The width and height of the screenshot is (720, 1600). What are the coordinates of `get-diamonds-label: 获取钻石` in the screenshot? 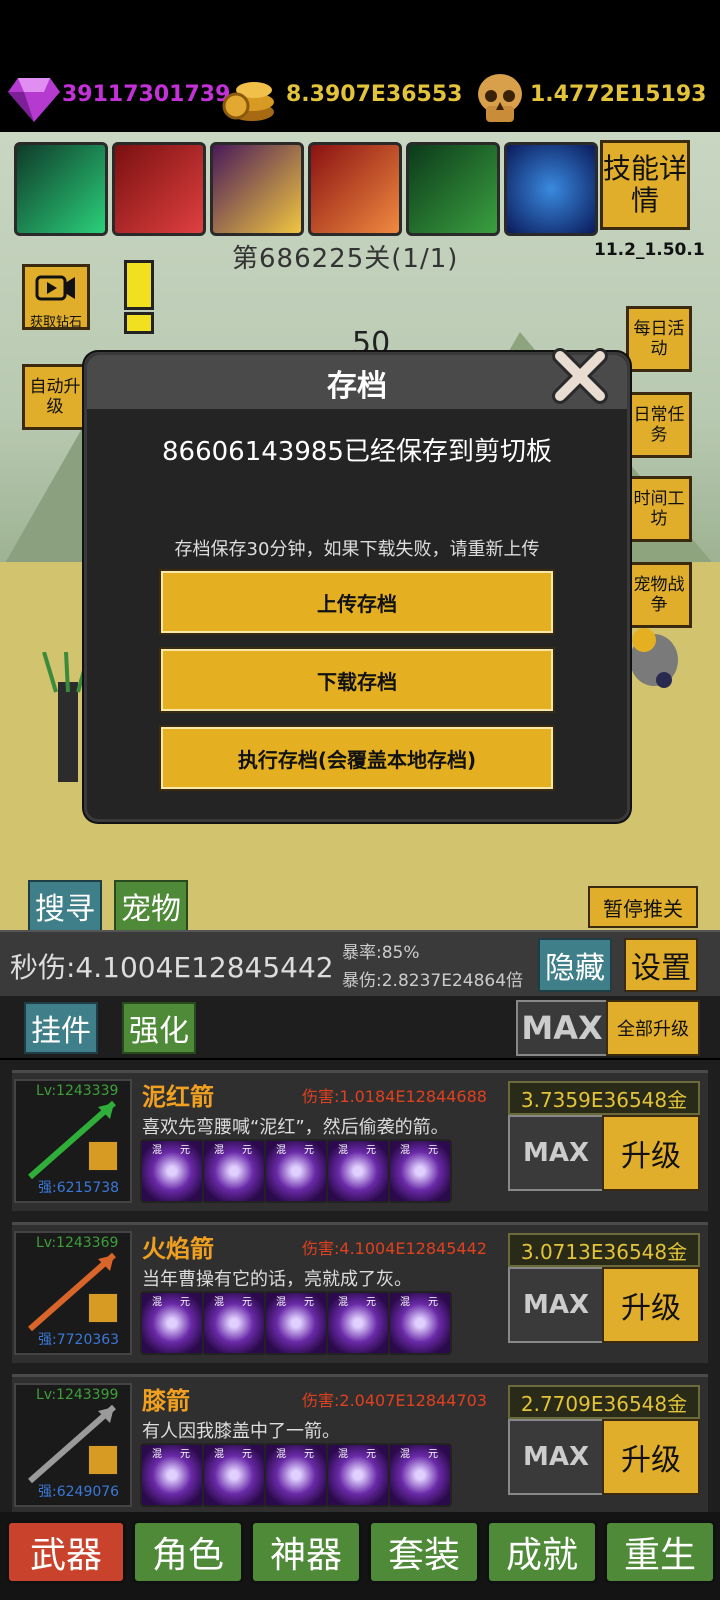 It's located at (55, 322).